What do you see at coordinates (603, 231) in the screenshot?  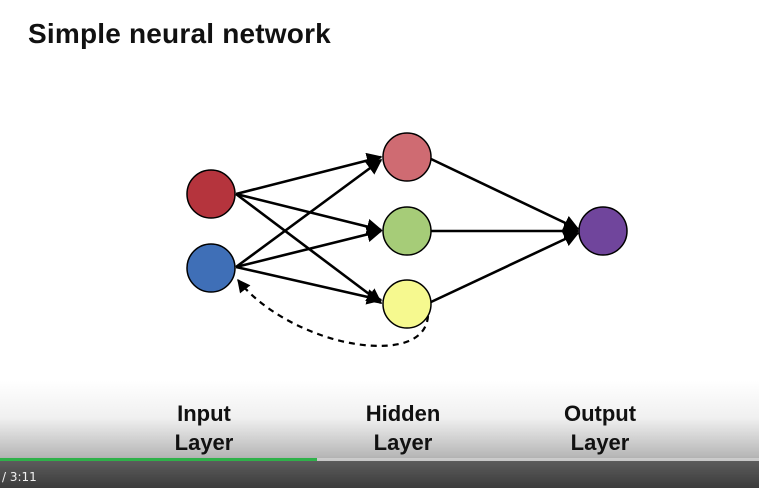 I see `output-node` at bounding box center [603, 231].